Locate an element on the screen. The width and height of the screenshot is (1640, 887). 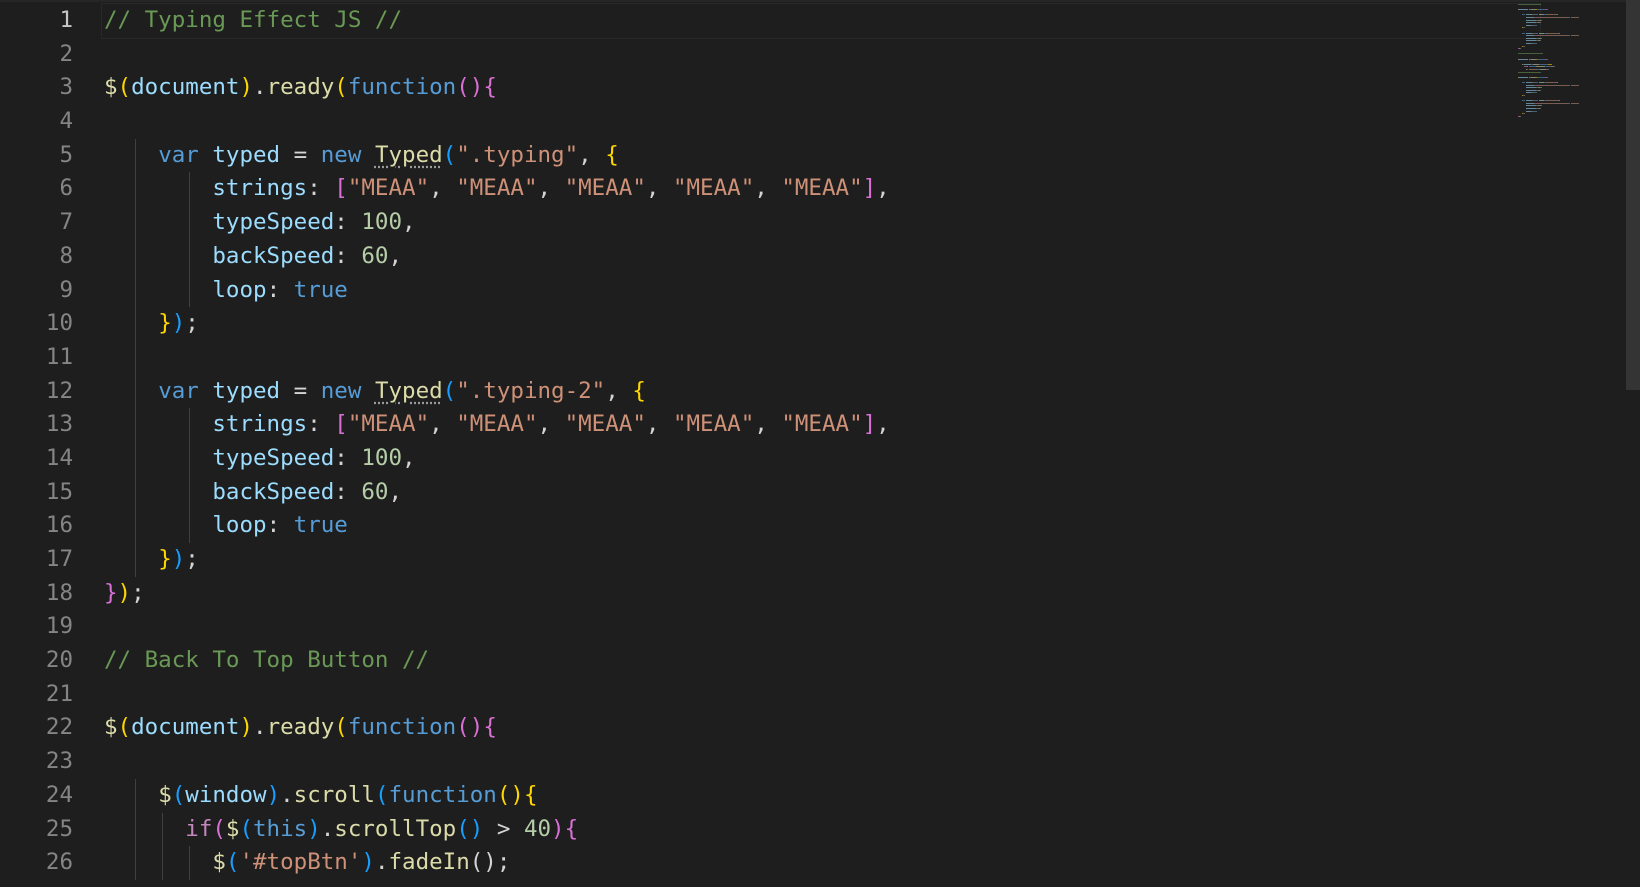
code-token: ; is located at coordinates (192, 323).